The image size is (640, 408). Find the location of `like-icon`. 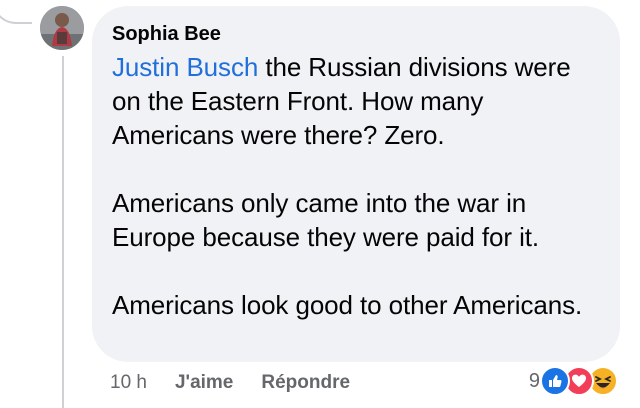

like-icon is located at coordinates (555, 381).